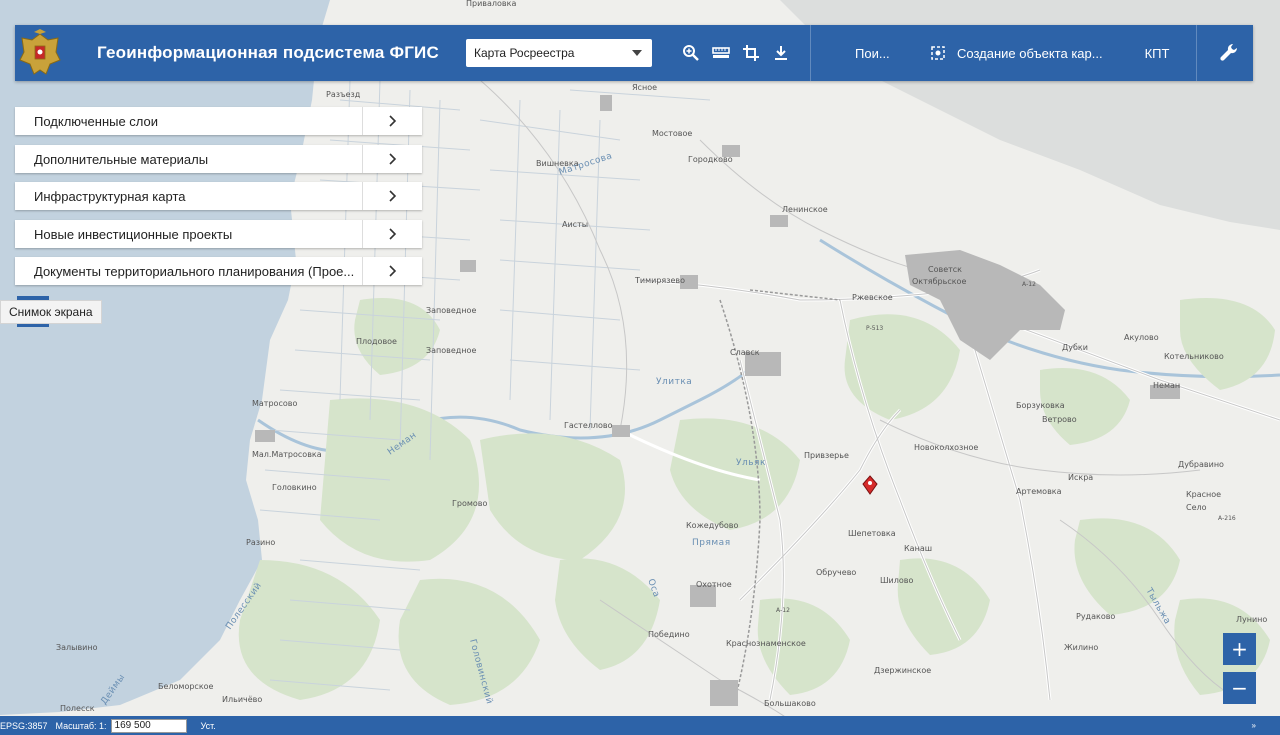 Image resolution: width=1280 pixels, height=735 pixels. I want to click on panel-investment-projects: Новые инвестиционные проекты, so click(218, 234).